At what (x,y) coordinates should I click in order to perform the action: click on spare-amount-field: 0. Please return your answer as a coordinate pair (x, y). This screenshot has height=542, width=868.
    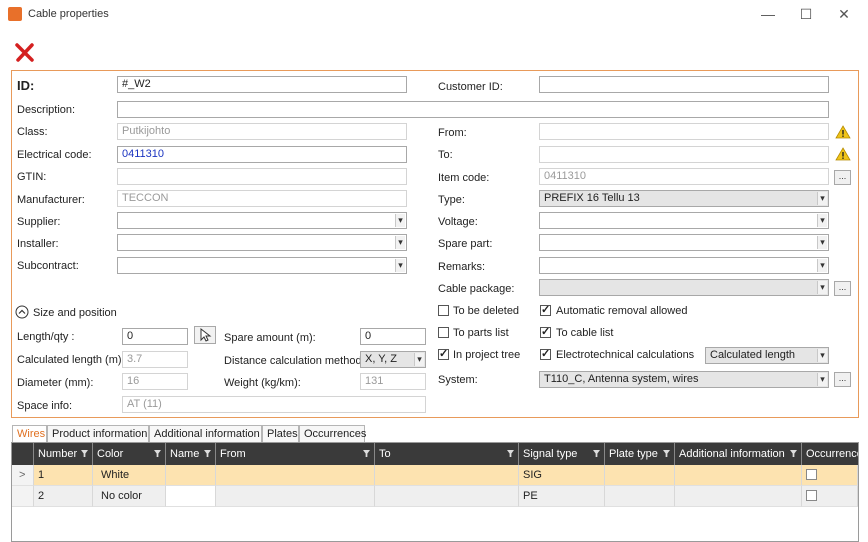
    Looking at the image, I should click on (393, 336).